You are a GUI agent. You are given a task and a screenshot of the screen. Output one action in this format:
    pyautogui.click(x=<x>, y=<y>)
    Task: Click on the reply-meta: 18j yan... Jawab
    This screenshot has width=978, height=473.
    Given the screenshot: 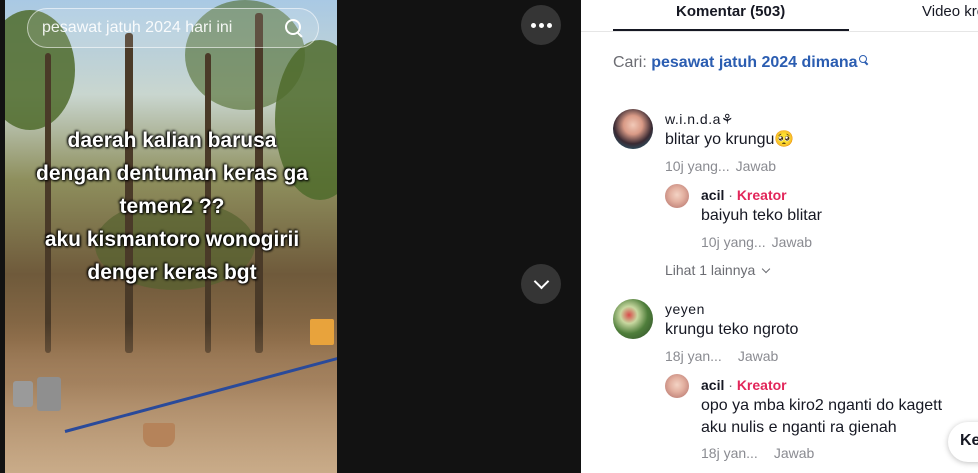 What is the action you would take?
    pyautogui.click(x=757, y=453)
    